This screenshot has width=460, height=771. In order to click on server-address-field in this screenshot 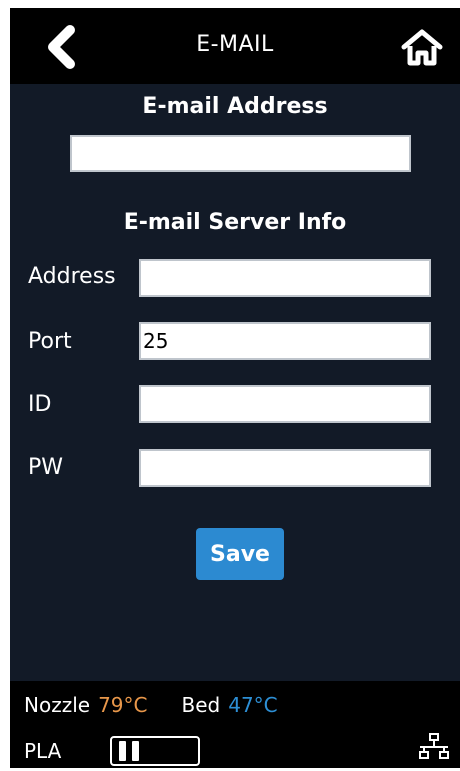, I will do `click(285, 278)`.